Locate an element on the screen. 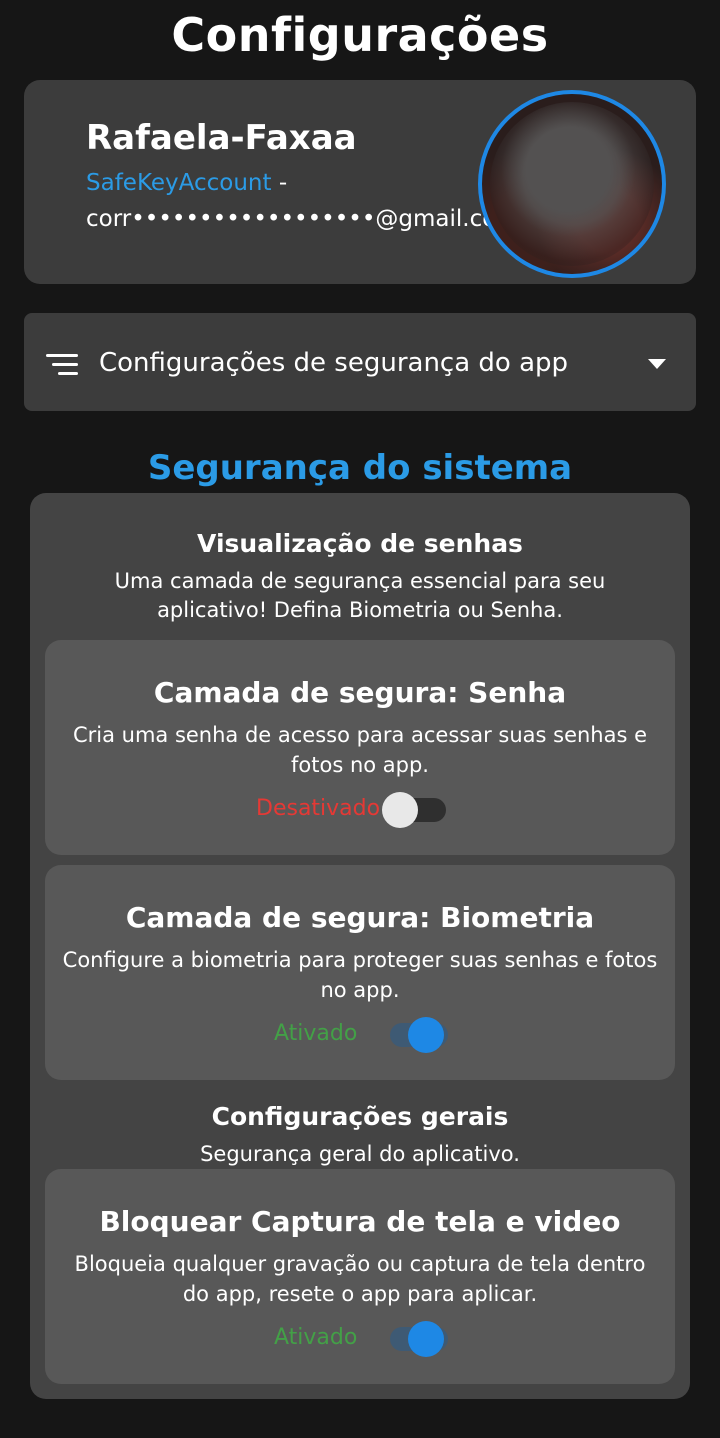 The image size is (720, 1438). page-title: Configurações is located at coordinates (360, 35).